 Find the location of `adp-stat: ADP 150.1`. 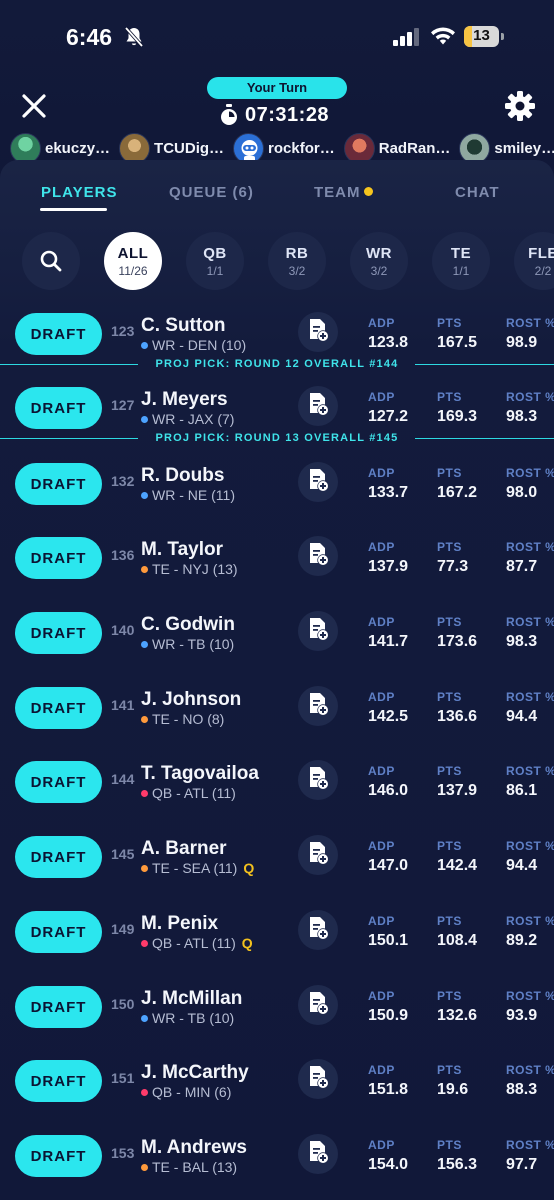

adp-stat: ADP 150.1 is located at coordinates (388, 932).